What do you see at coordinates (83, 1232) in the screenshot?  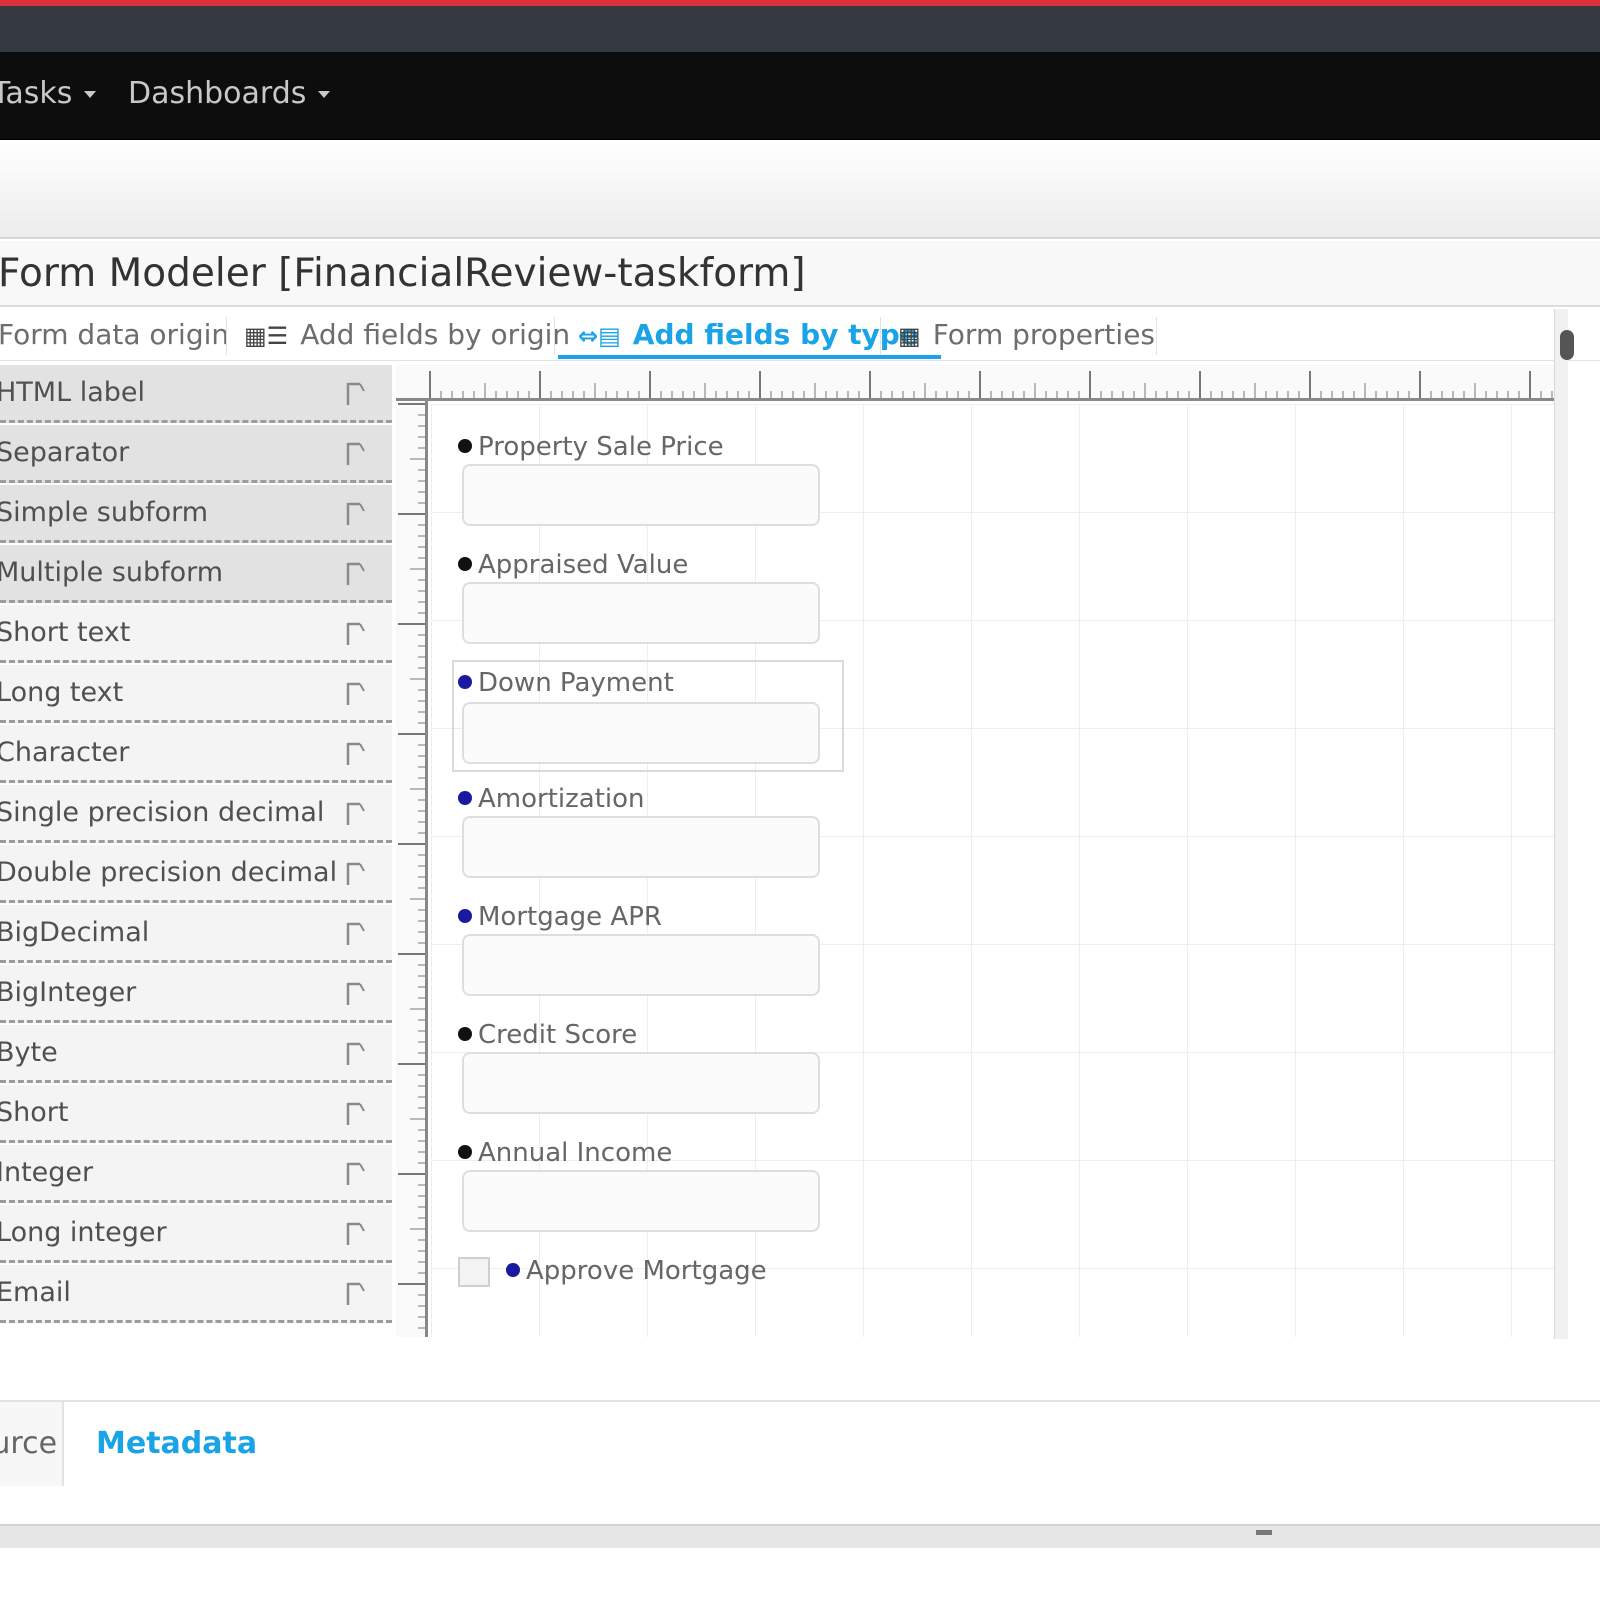 I see `palette-item-label: Long integer` at bounding box center [83, 1232].